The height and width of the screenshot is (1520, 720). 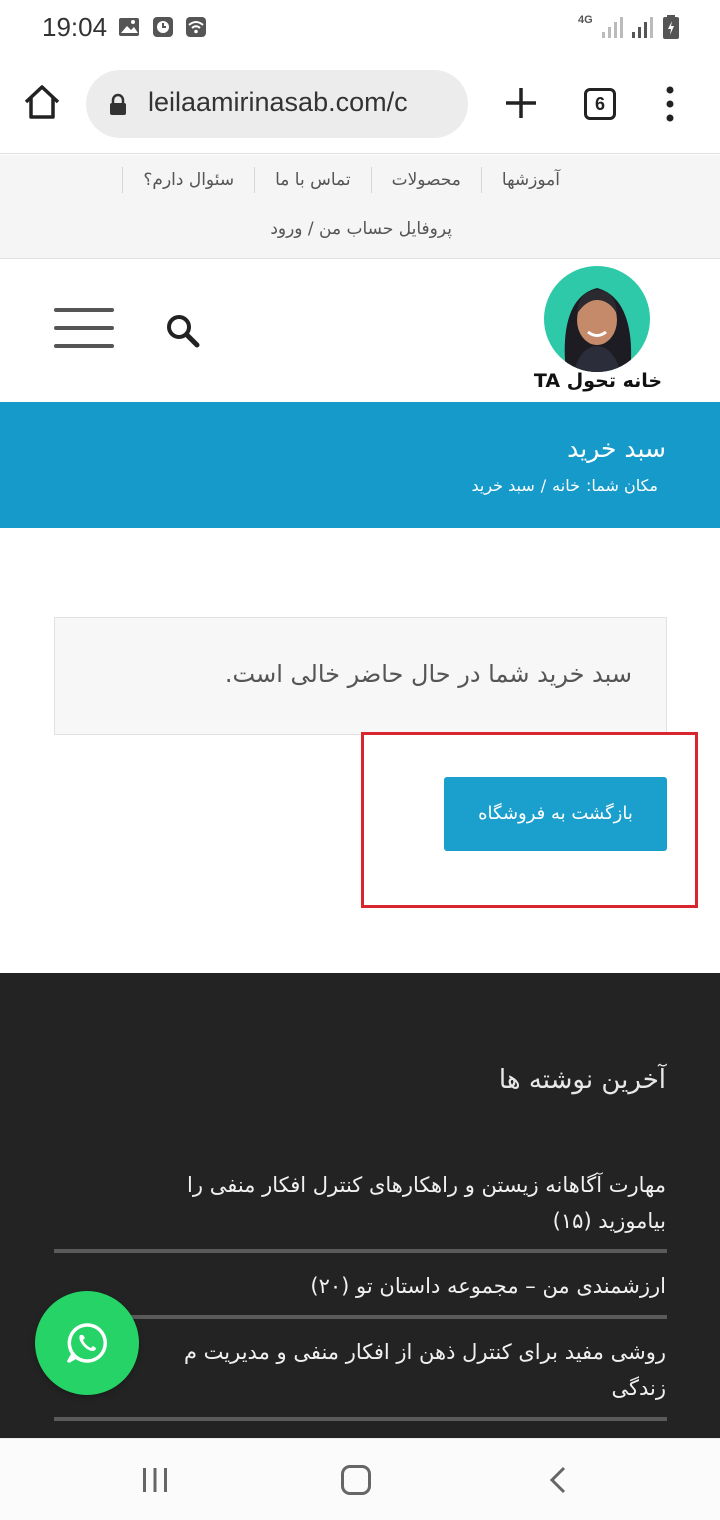 I want to click on clock-icon, so click(x=163, y=27).